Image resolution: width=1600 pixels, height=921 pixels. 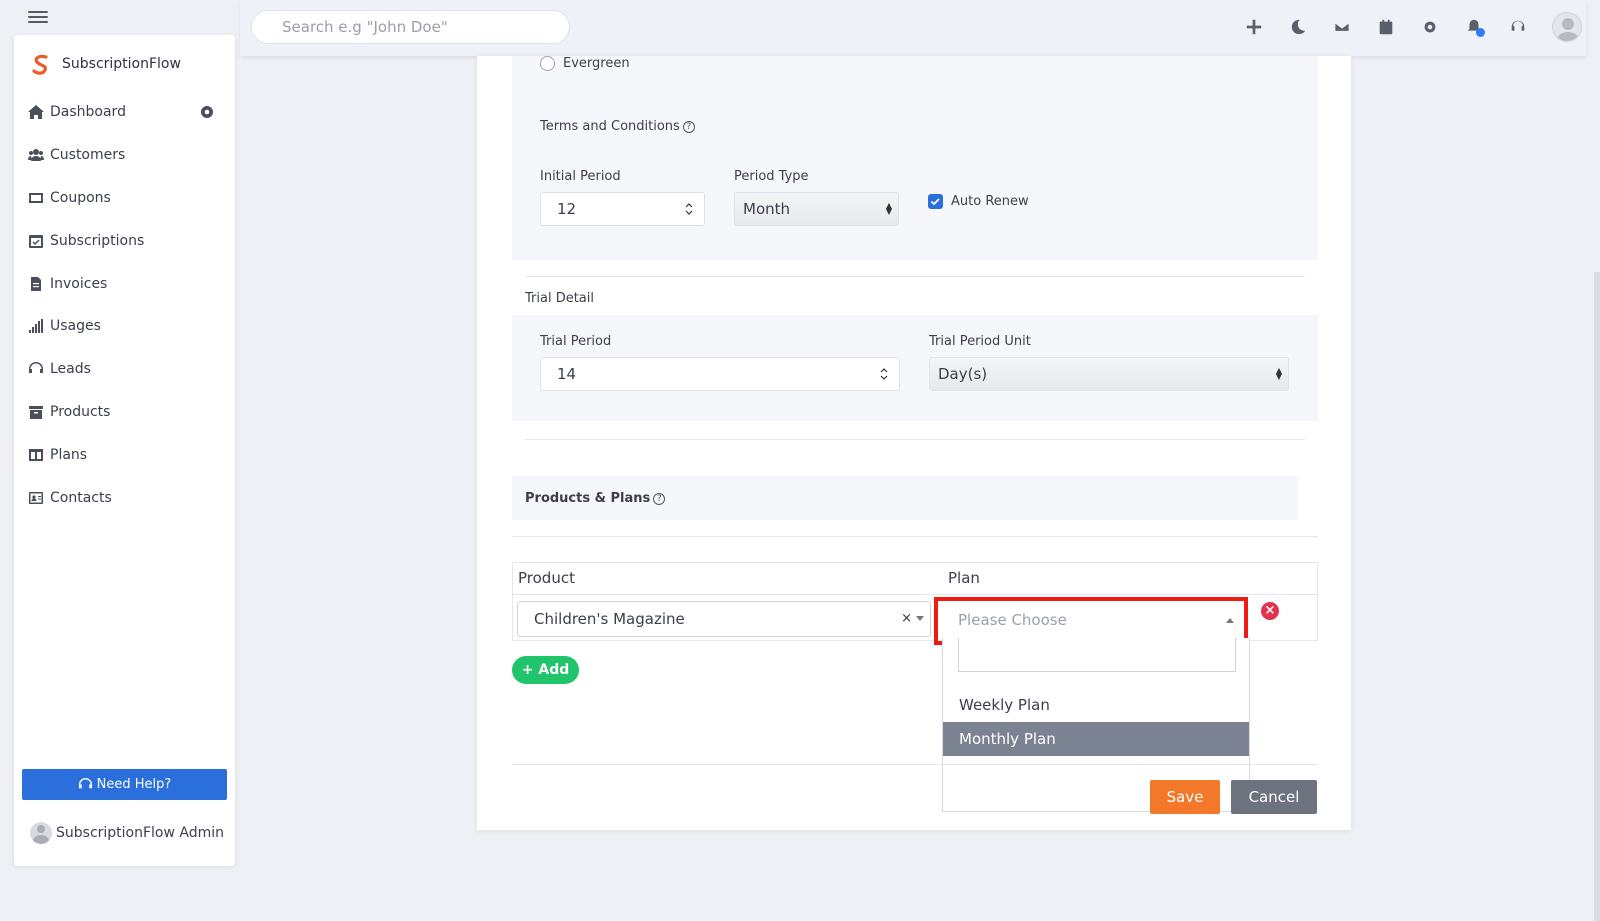 What do you see at coordinates (36, 283) in the screenshot?
I see `invoice-icon` at bounding box center [36, 283].